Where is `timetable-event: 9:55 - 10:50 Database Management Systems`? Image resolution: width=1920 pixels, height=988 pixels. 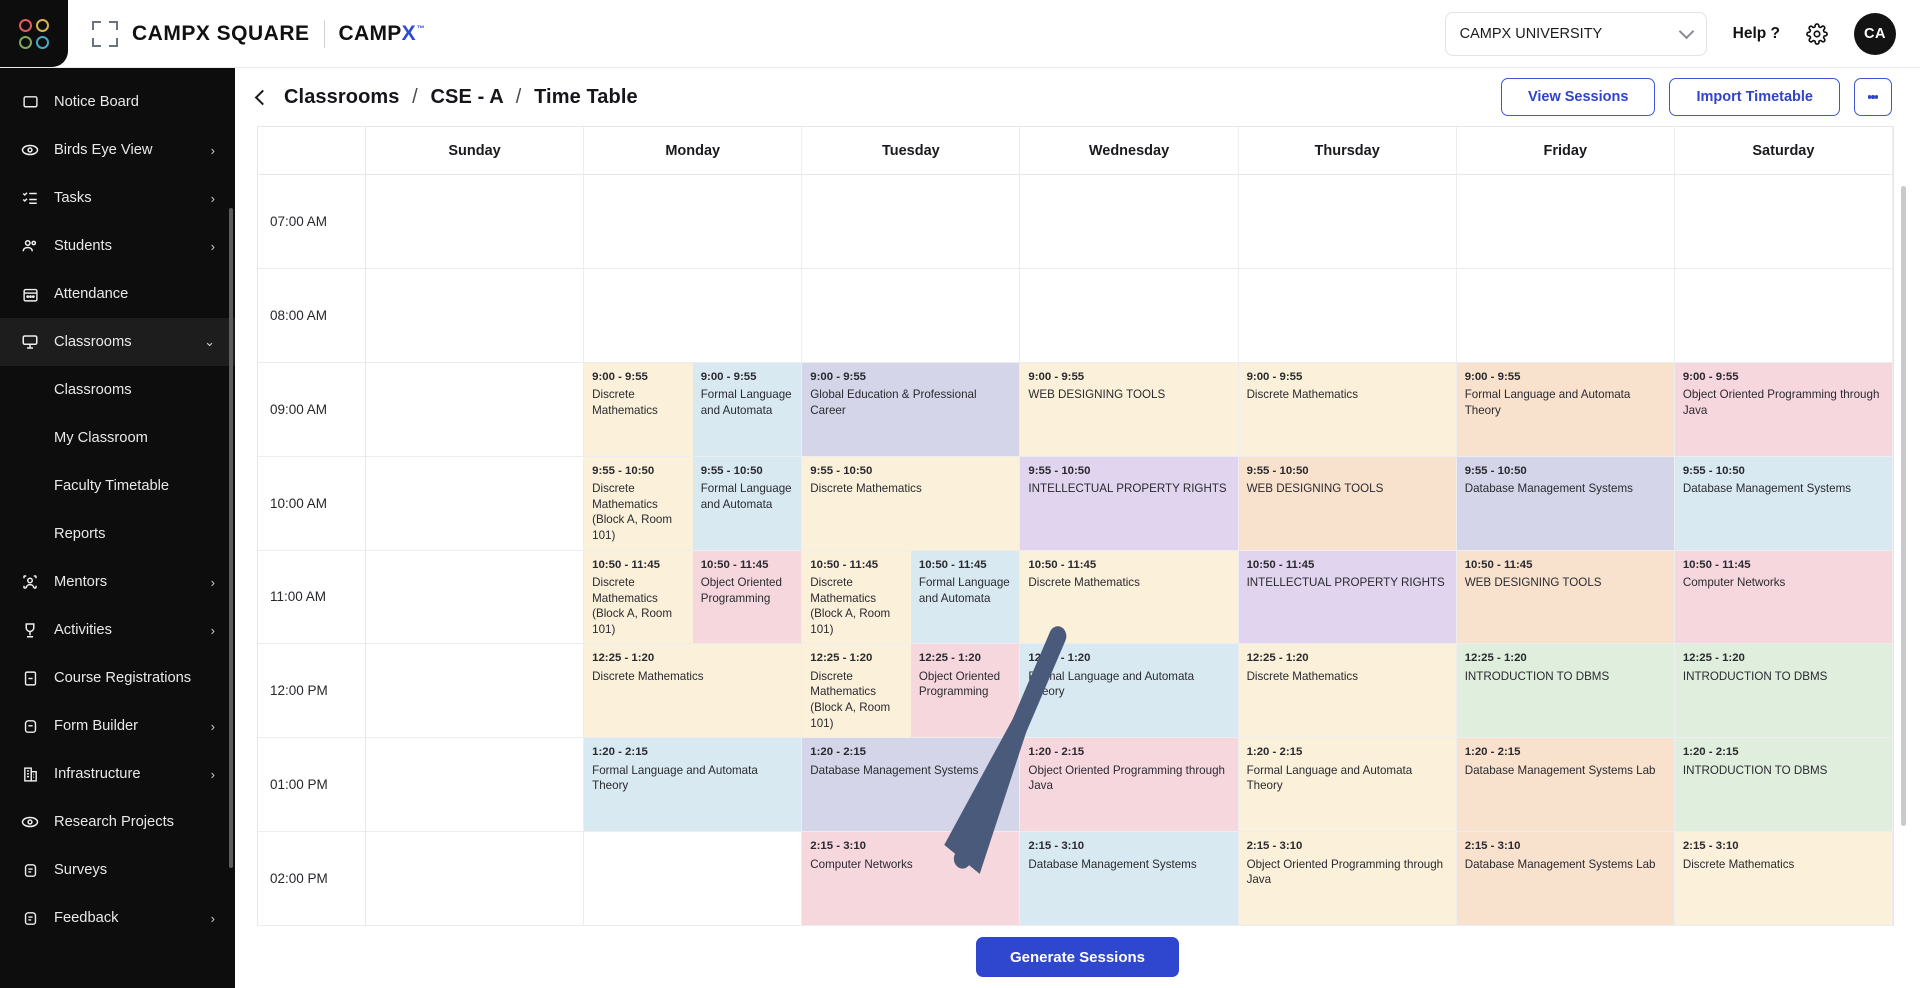 timetable-event: 9:55 - 10:50 Database Management Systems is located at coordinates (1783, 503).